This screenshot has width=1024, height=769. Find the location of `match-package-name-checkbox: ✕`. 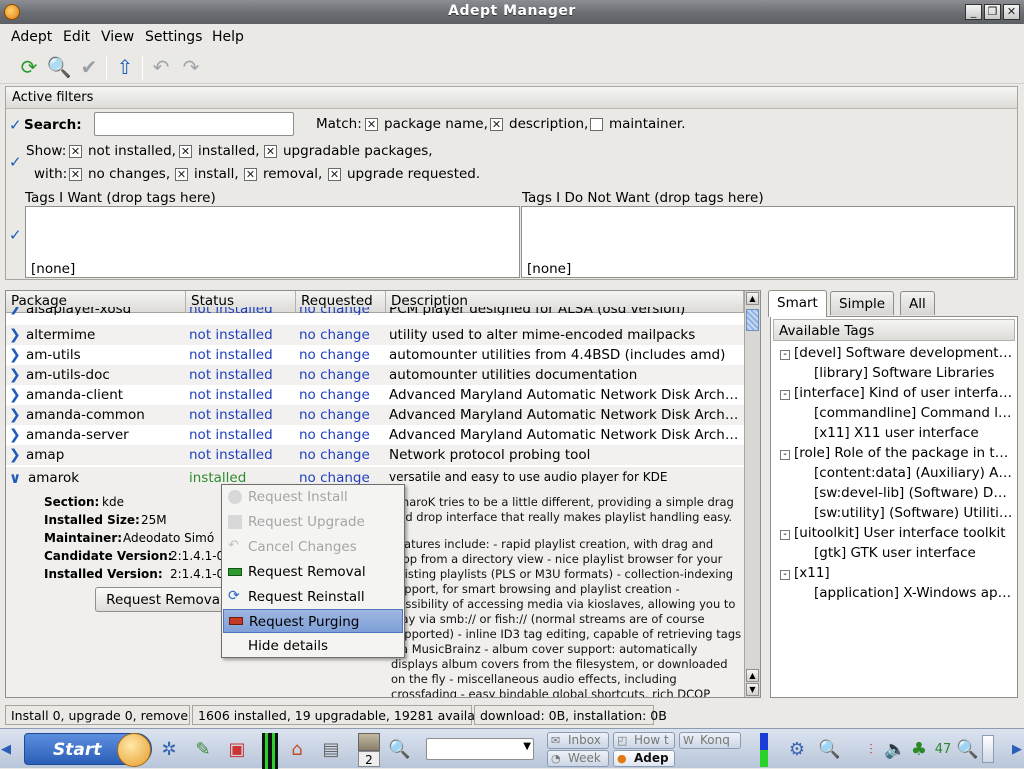

match-package-name-checkbox: ✕ is located at coordinates (371, 124).